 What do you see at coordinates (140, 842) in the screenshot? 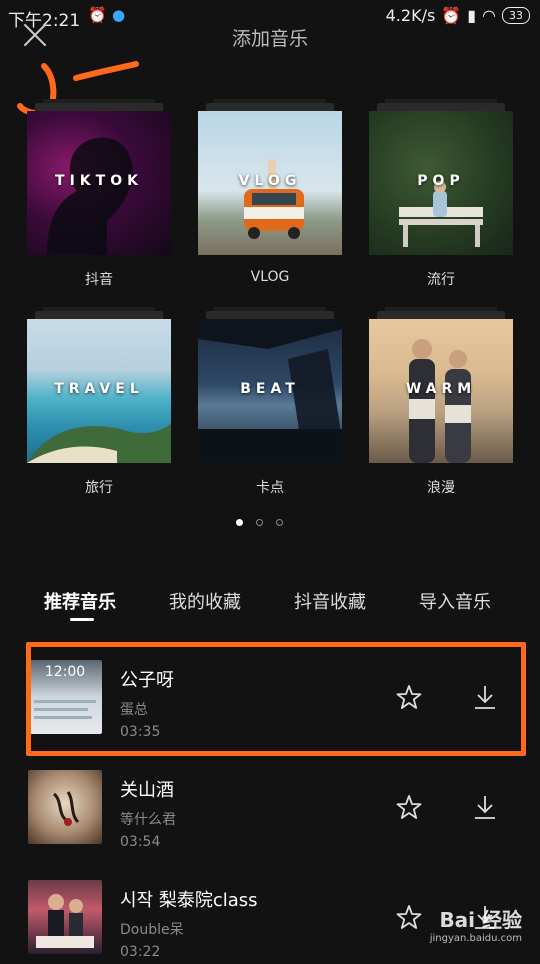
I see `song-duration: 03:54` at bounding box center [140, 842].